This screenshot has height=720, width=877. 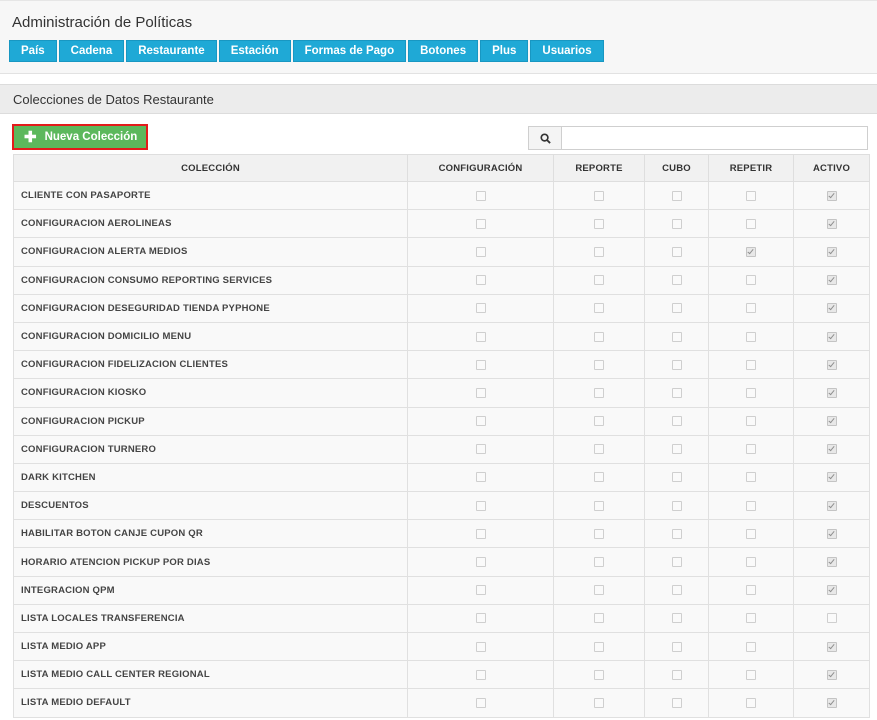 I want to click on table-row: CONFIGURACION TURNERO, so click(x=441, y=449).